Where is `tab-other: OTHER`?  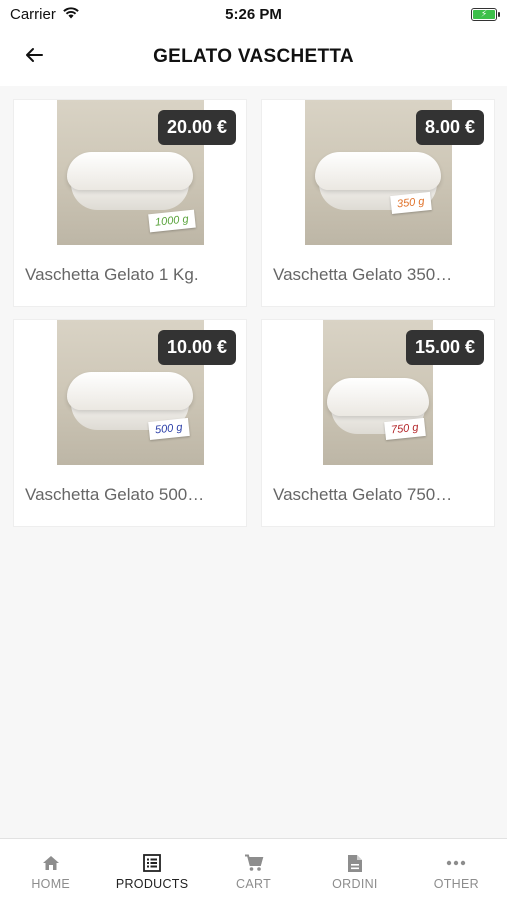
tab-other: OTHER is located at coordinates (456, 869).